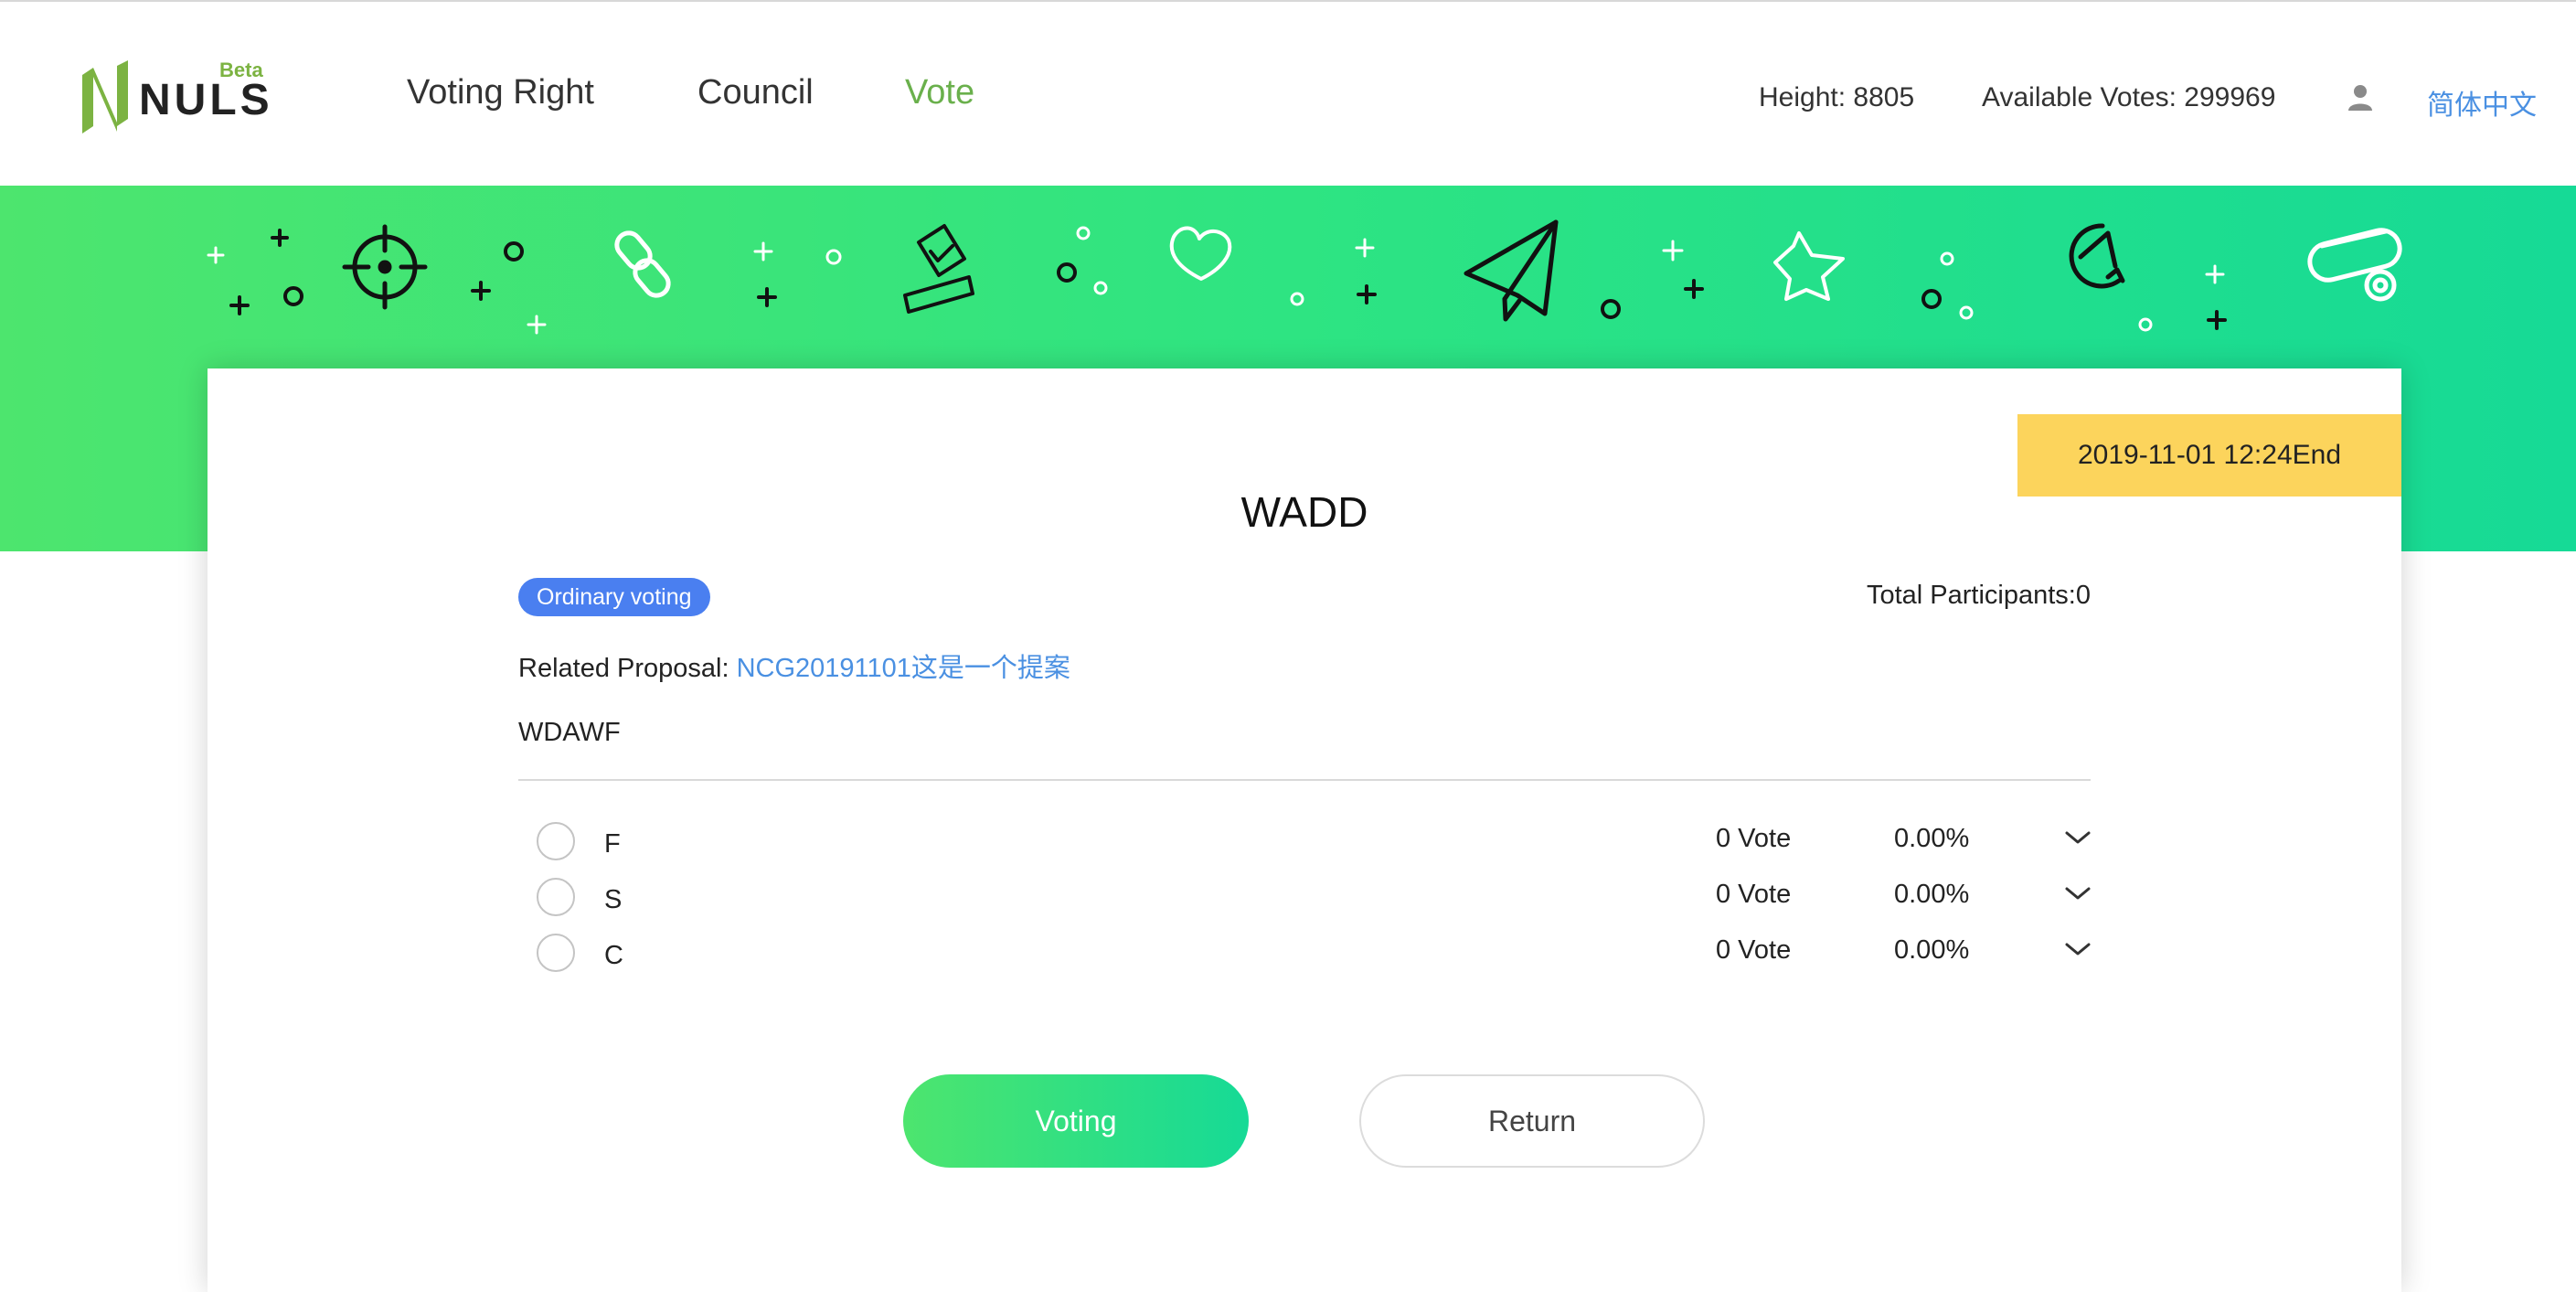  I want to click on beta-badge: Beta, so click(241, 70).